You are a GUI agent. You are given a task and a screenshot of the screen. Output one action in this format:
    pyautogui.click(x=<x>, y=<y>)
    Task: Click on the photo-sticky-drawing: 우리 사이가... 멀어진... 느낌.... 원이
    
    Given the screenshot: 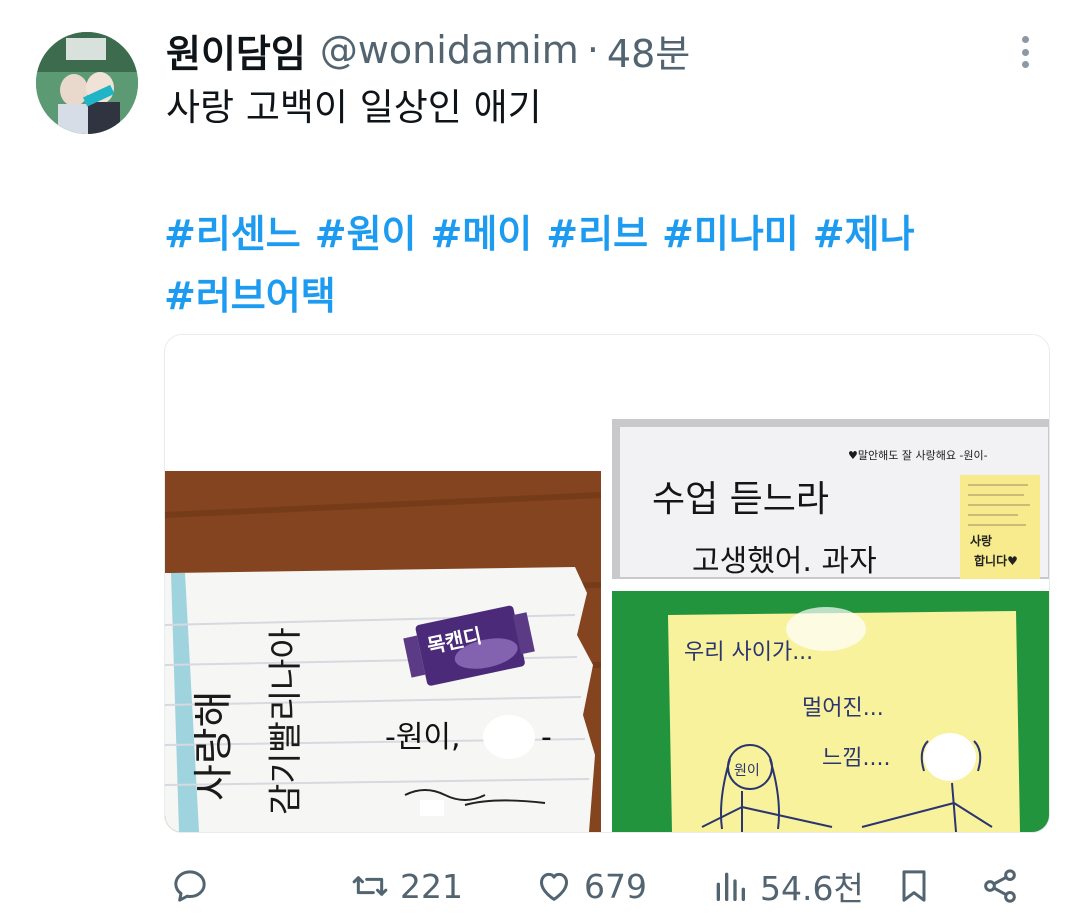 What is the action you would take?
    pyautogui.click(x=830, y=711)
    